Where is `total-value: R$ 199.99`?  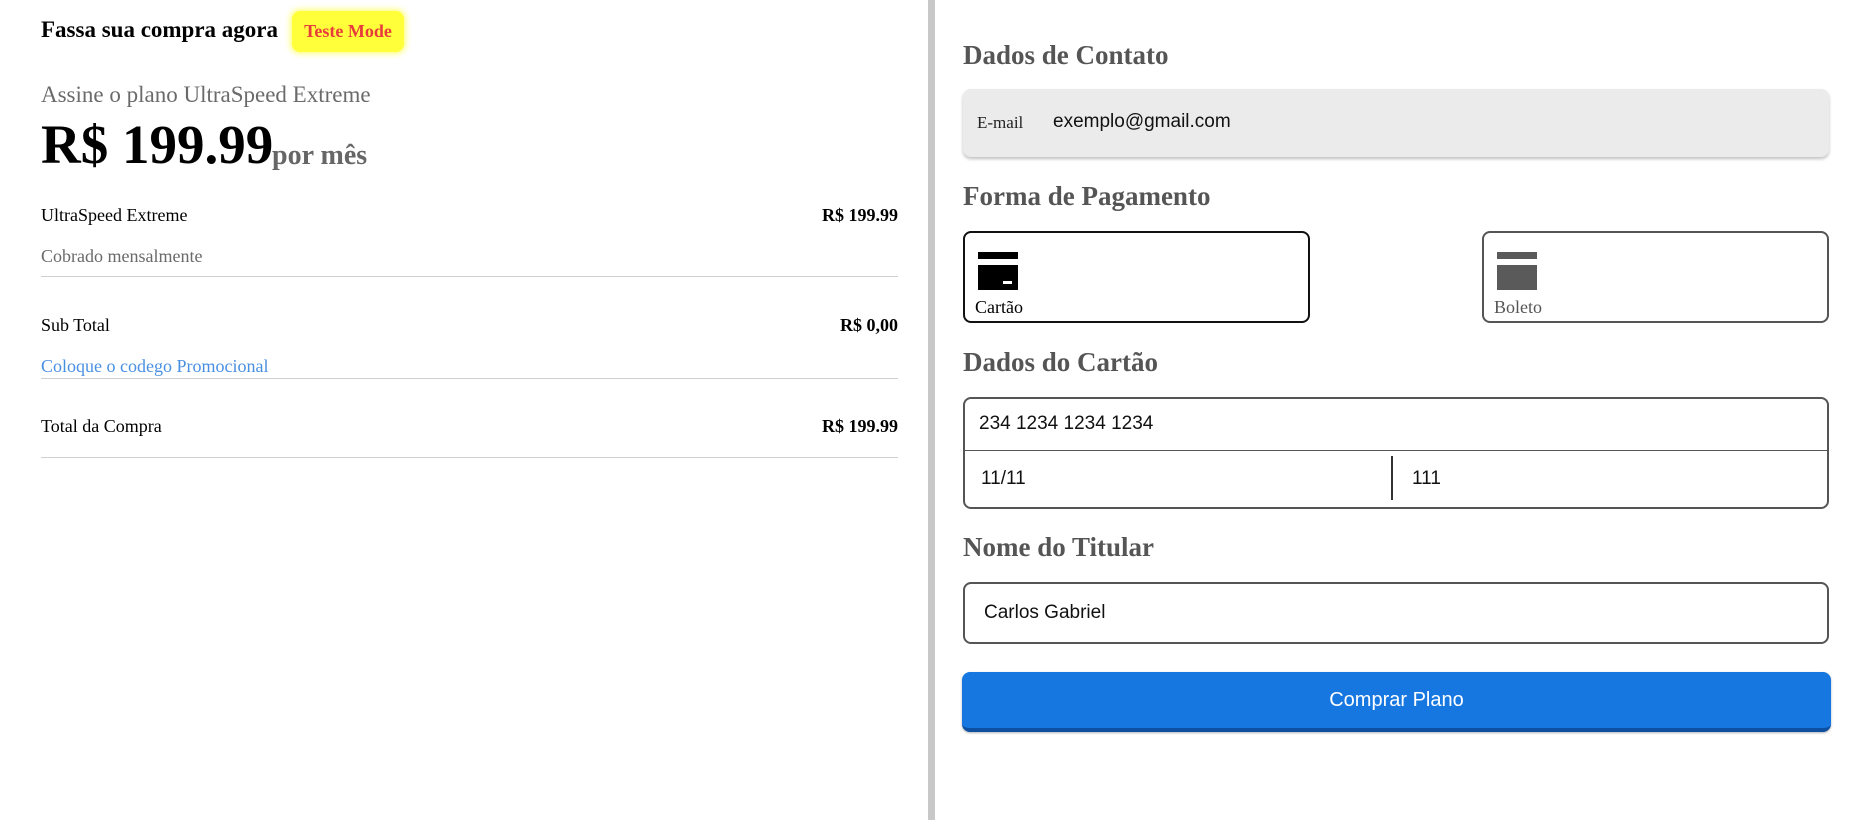 total-value: R$ 199.99 is located at coordinates (860, 426).